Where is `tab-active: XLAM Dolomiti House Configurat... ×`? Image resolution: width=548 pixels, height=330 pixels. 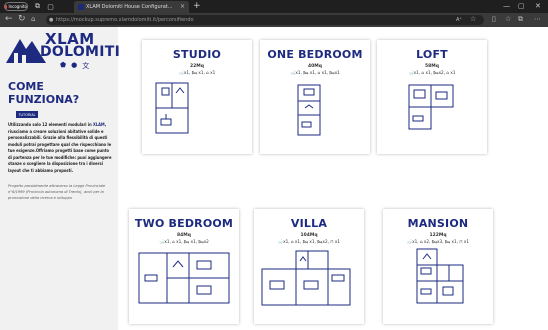
tab-active: XLAM Dolomiti House Configurat... × is located at coordinates (131, 7).